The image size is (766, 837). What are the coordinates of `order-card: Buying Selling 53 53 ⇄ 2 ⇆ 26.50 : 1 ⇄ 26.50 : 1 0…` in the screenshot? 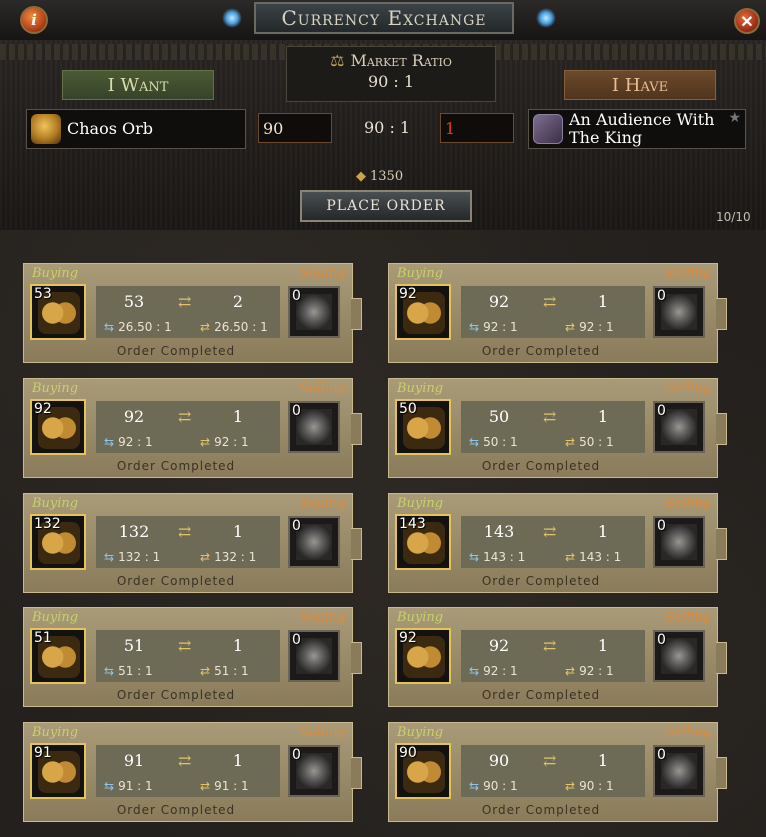 It's located at (192, 313).